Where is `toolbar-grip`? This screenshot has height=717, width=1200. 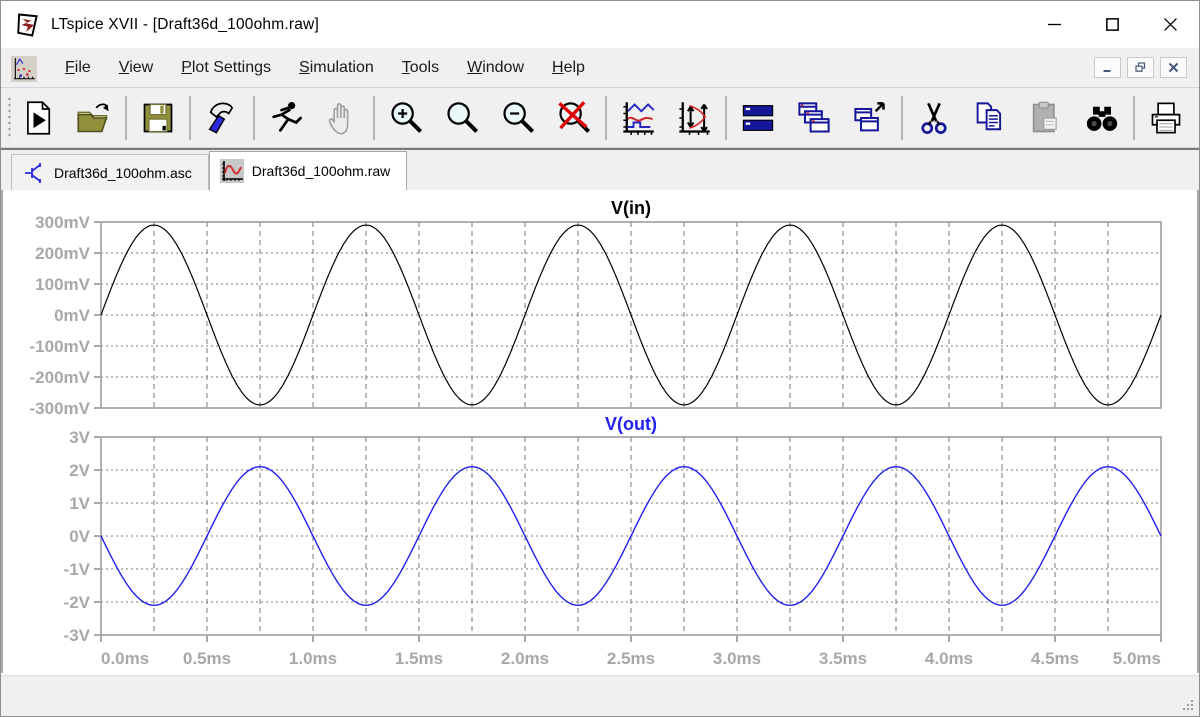
toolbar-grip is located at coordinates (10, 117).